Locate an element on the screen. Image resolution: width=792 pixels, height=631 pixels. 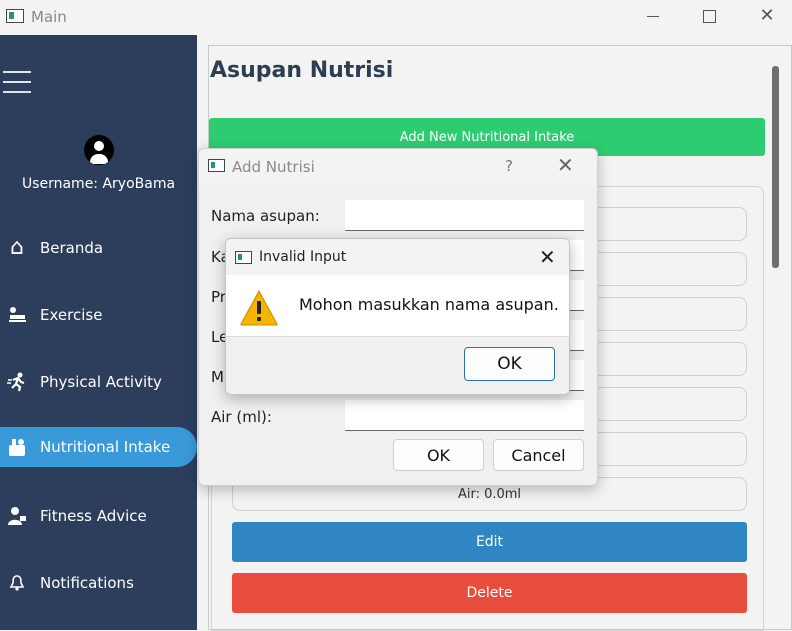
messagebox-title: Invalid Input is located at coordinates (303, 257).